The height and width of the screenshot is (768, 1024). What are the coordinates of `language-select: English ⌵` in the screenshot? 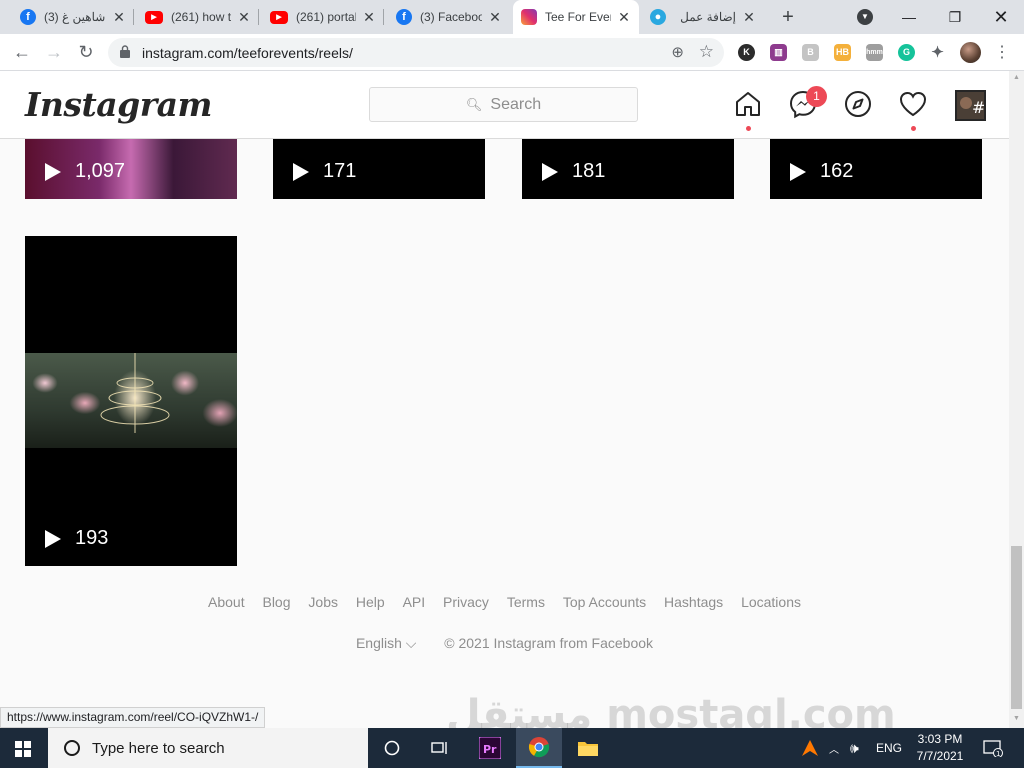 It's located at (386, 643).